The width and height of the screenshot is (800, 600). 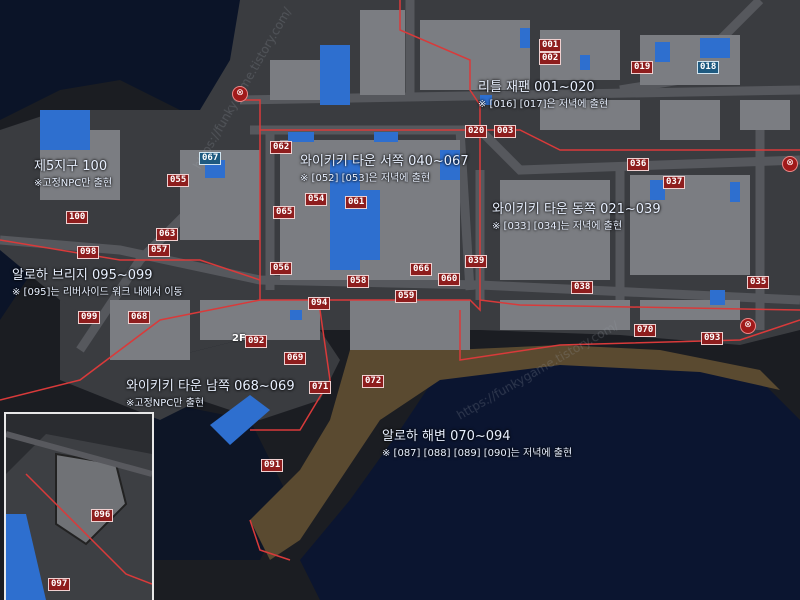 What do you see at coordinates (139, 317) in the screenshot?
I see `npc-marker: 068` at bounding box center [139, 317].